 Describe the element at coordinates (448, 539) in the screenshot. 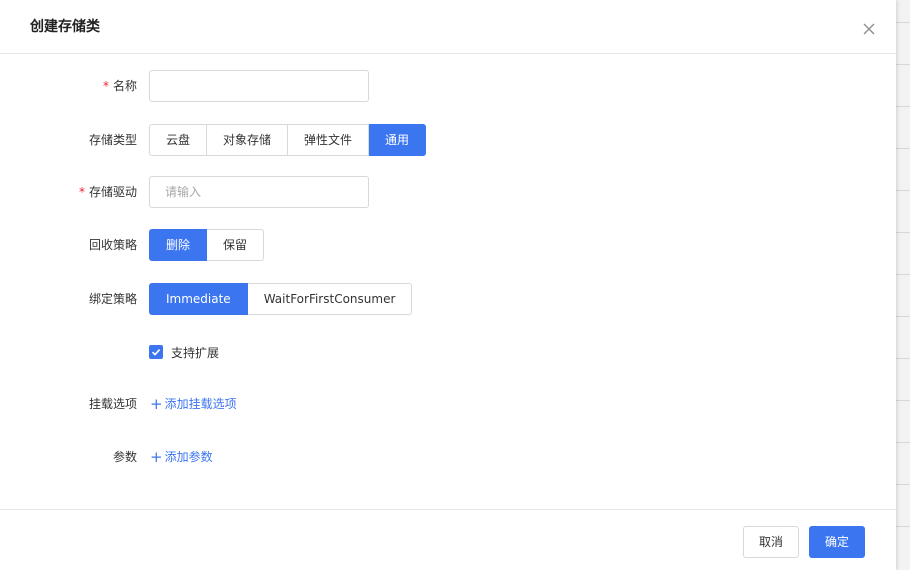

I see `dialog-footer: 取消 确定` at that location.